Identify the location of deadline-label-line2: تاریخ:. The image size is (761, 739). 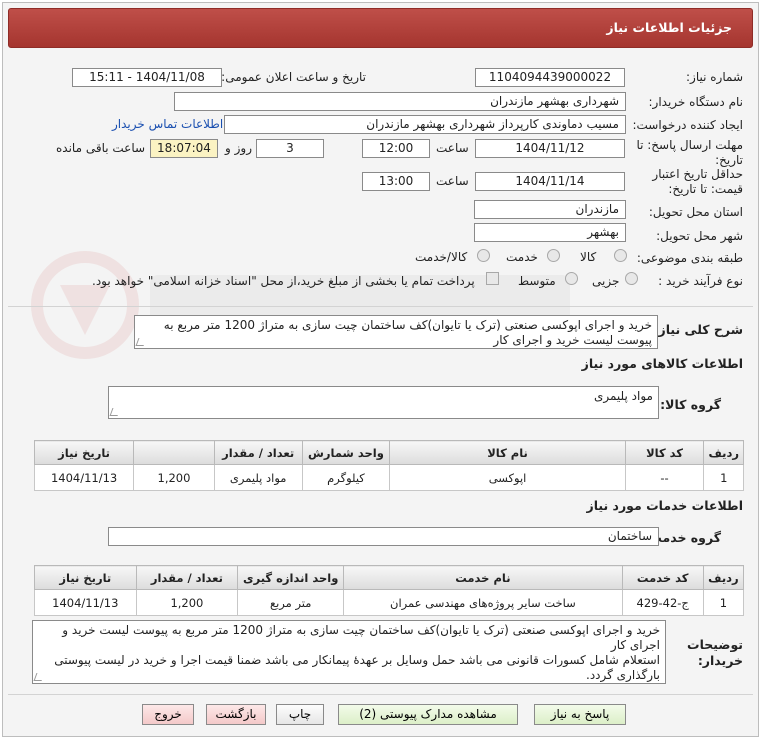
(729, 160).